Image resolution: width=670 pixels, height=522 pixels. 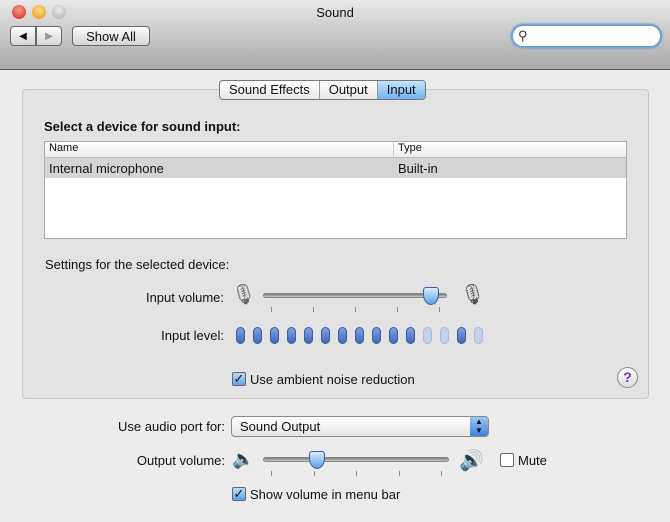 I want to click on output-volume-label: Output volume:, so click(x=180, y=460).